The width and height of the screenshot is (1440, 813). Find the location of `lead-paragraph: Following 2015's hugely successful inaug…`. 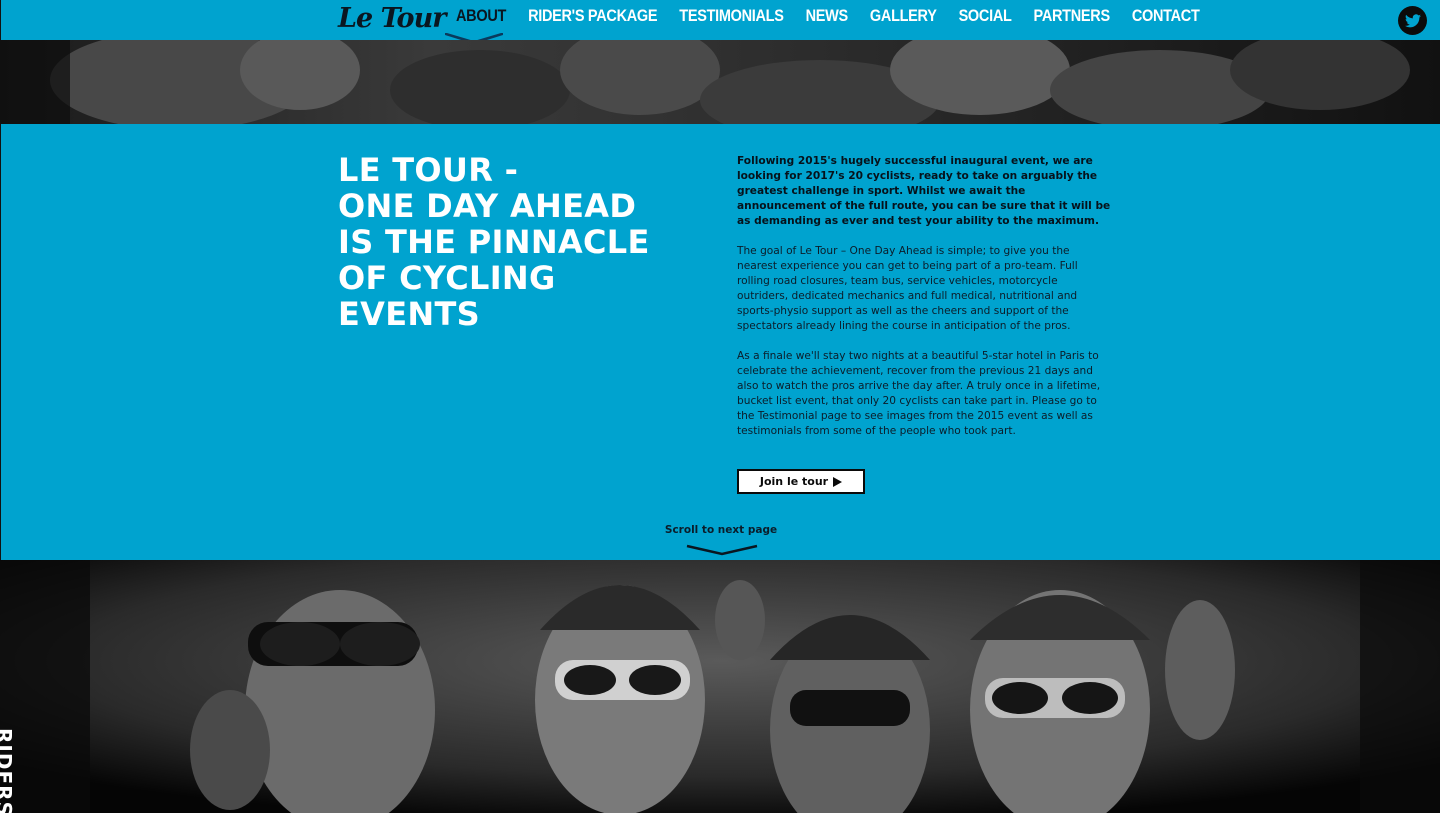

lead-paragraph: Following 2015's hugely successful inaug… is located at coordinates (924, 191).